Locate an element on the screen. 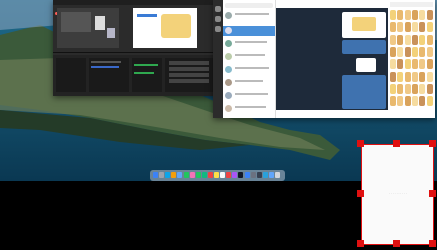 This screenshot has height=250, width=437. notes-icon is located at coordinates (216, 175).